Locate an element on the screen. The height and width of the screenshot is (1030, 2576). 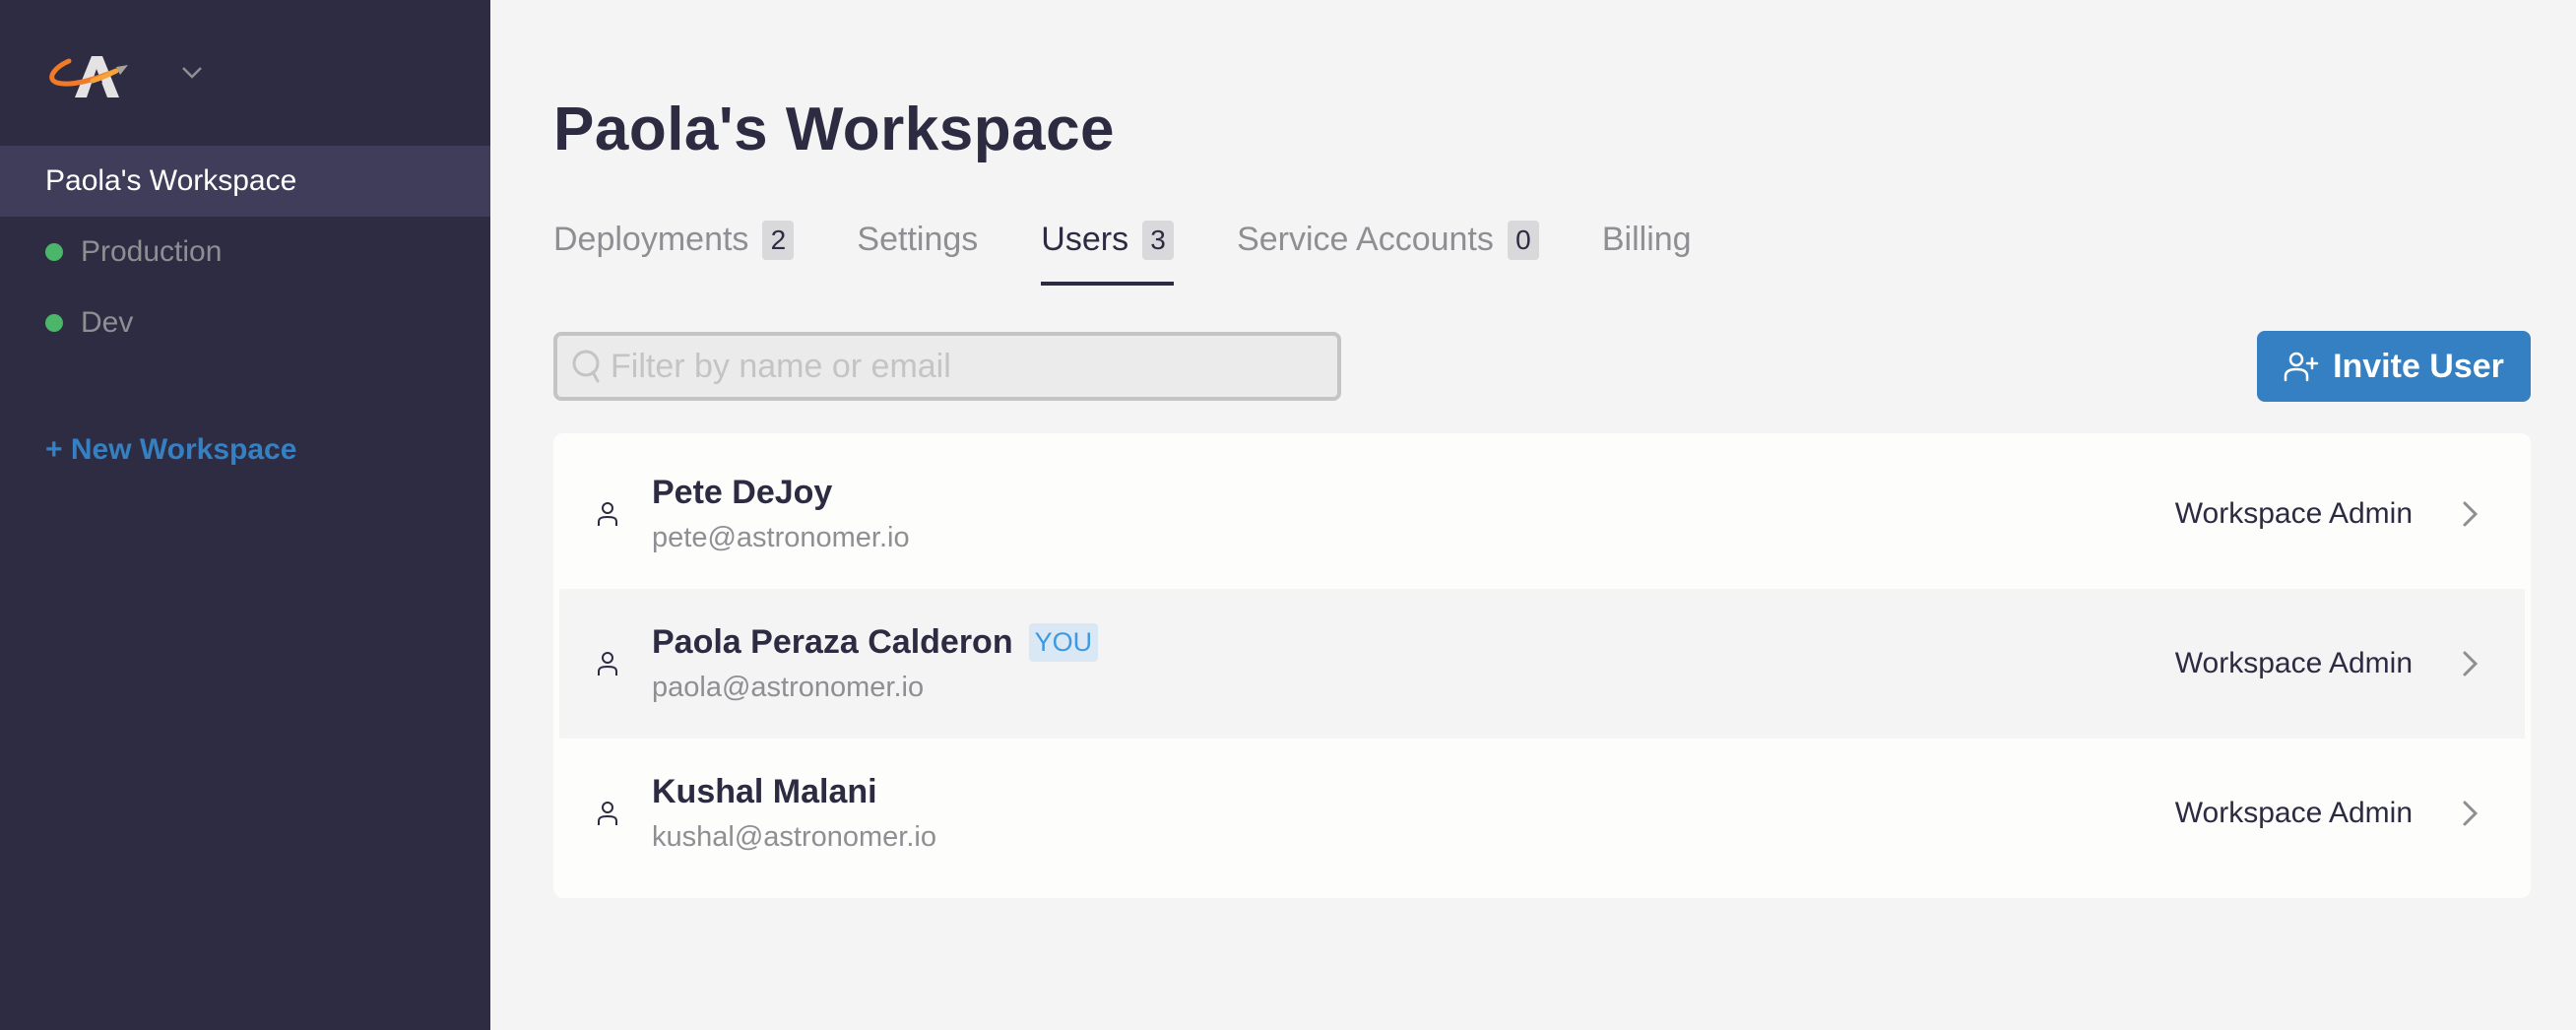
users-toolbar: Invite User is located at coordinates (1542, 367).